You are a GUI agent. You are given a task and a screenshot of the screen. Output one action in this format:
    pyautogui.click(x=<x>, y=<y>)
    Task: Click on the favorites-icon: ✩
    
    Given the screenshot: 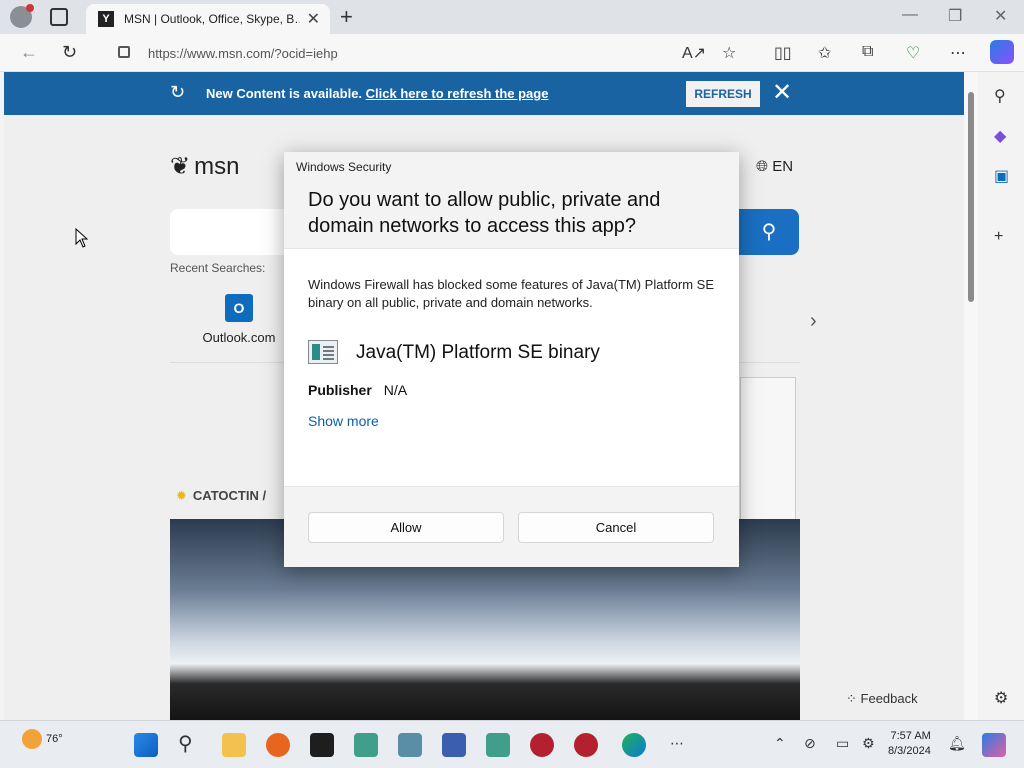 What is the action you would take?
    pyautogui.click(x=824, y=53)
    